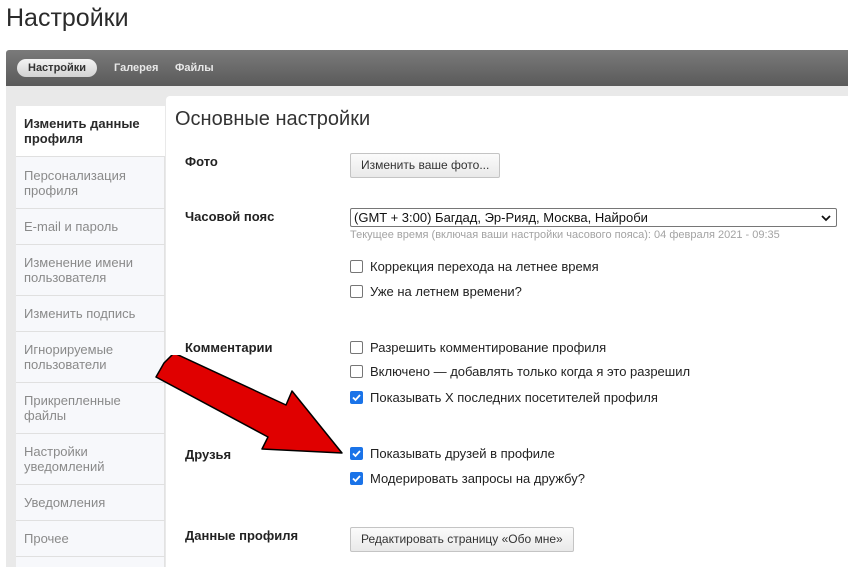 The image size is (848, 567). What do you see at coordinates (249, 404) in the screenshot?
I see `red-arrow-annotation` at bounding box center [249, 404].